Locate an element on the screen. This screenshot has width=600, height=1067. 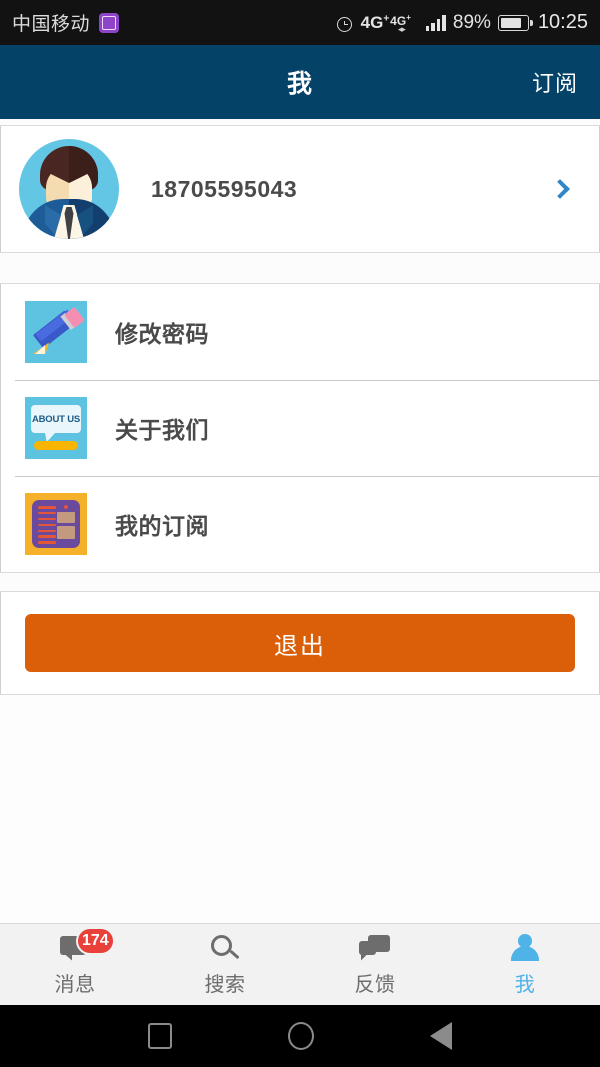
search-icon is located at coordinates (225, 948).